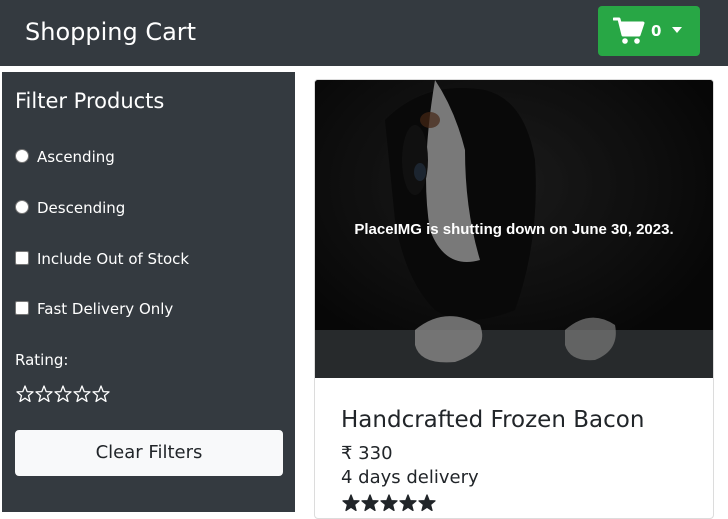  I want to click on clear-filters-button: Clear Filters, so click(149, 453).